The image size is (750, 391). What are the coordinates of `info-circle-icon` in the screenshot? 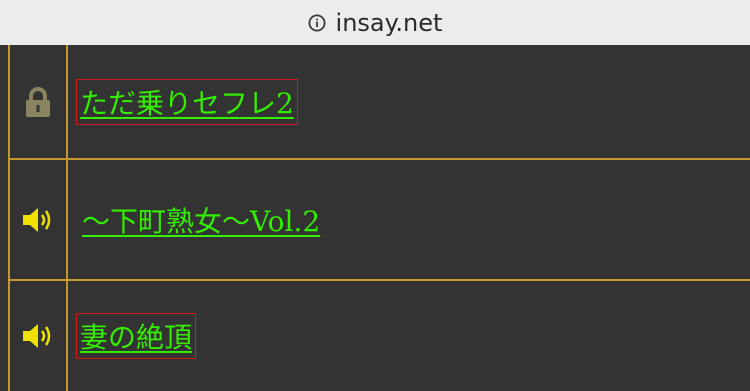 It's located at (317, 23).